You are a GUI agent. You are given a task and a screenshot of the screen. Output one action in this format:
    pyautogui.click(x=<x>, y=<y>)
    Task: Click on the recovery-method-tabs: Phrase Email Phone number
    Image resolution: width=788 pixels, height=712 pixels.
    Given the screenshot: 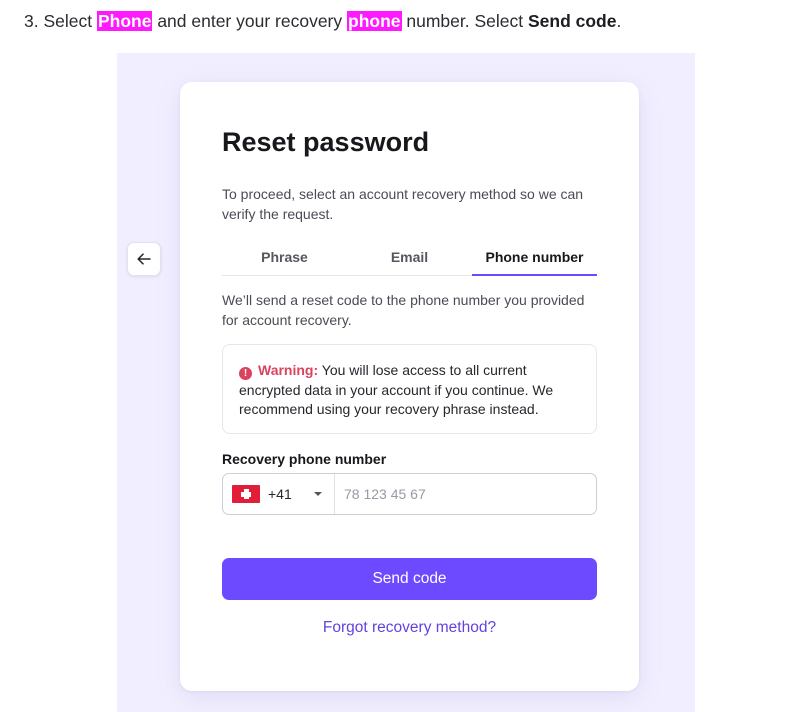 What is the action you would take?
    pyautogui.click(x=409, y=258)
    